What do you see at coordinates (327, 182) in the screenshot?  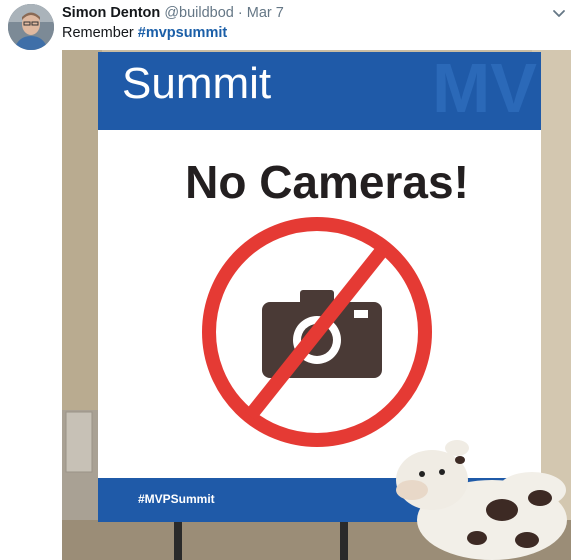 I see `sign-heading: No Cameras!` at bounding box center [327, 182].